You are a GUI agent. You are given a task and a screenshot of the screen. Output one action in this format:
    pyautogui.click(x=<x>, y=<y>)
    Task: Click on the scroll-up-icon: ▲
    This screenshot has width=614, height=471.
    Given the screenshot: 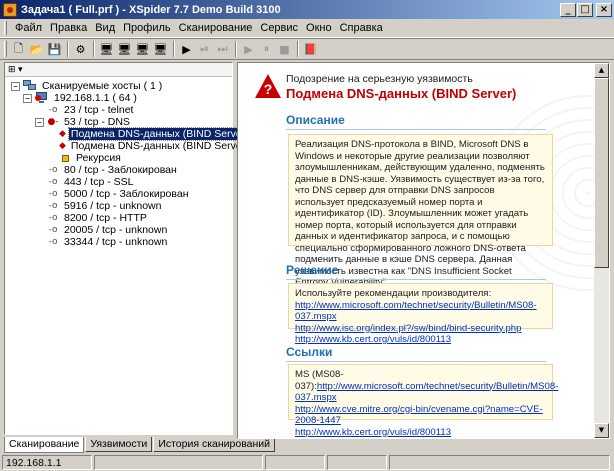 What is the action you would take?
    pyautogui.click(x=601, y=70)
    